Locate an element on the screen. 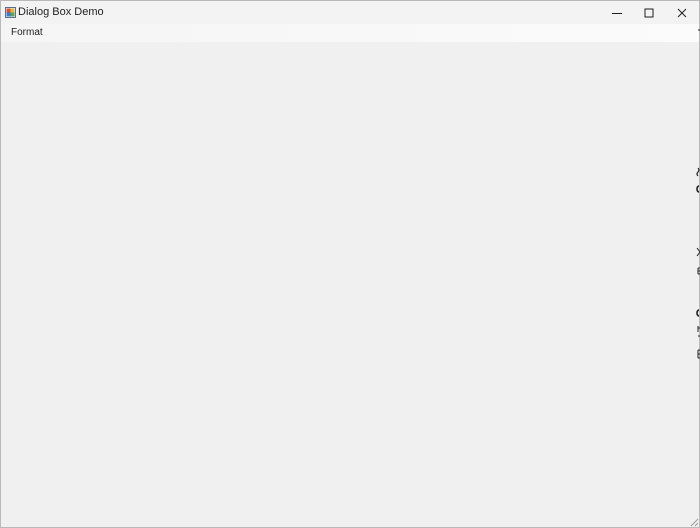 The height and width of the screenshot is (528, 700). window-title: Dialog Box Demo is located at coordinates (61, 12).